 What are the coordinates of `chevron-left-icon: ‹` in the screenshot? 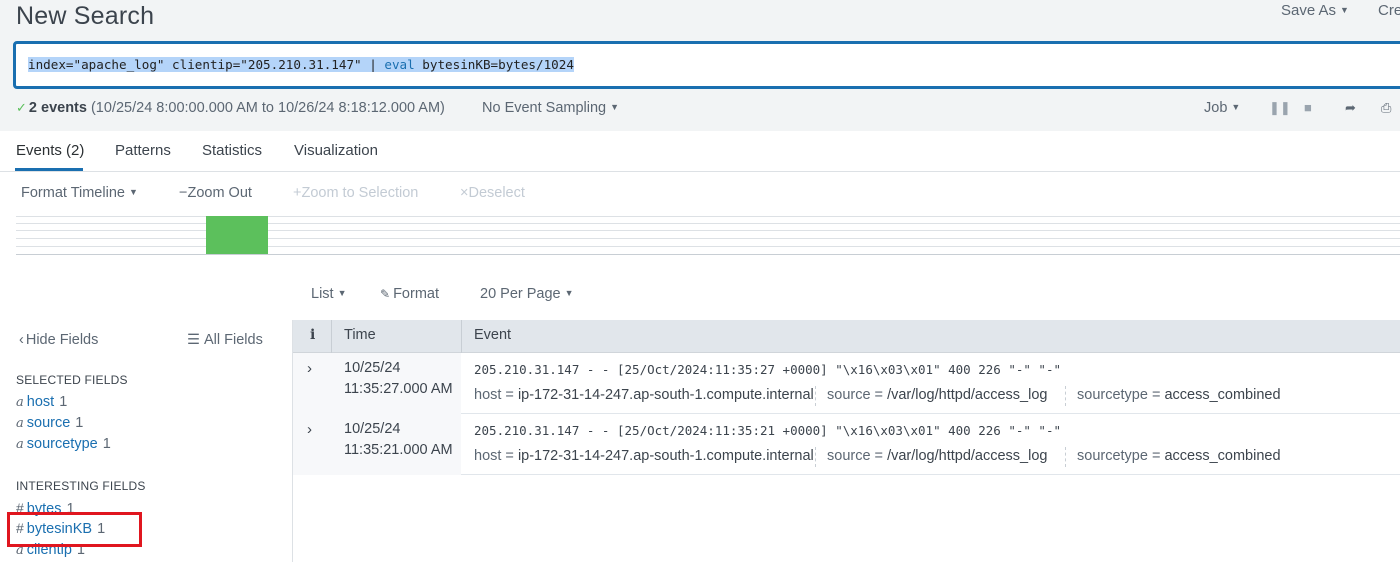 It's located at (21, 340).